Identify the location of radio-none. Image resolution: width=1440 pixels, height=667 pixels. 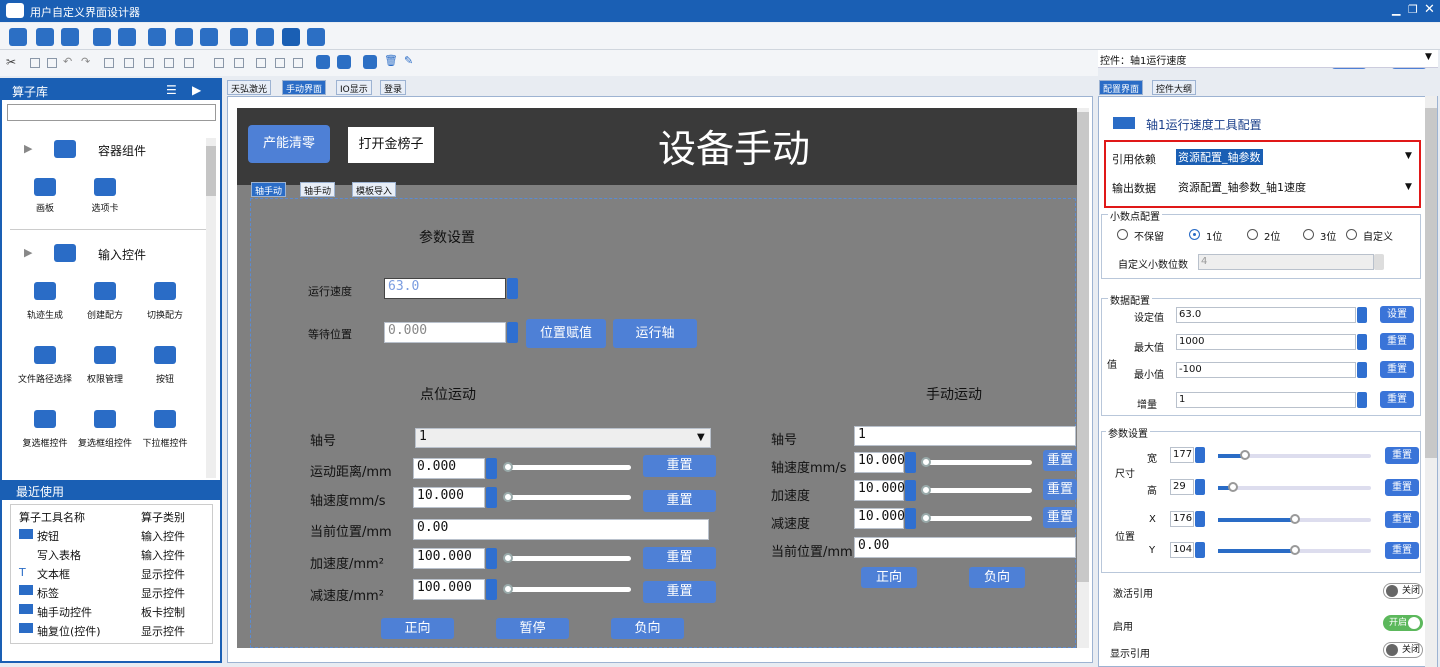
(1122, 234).